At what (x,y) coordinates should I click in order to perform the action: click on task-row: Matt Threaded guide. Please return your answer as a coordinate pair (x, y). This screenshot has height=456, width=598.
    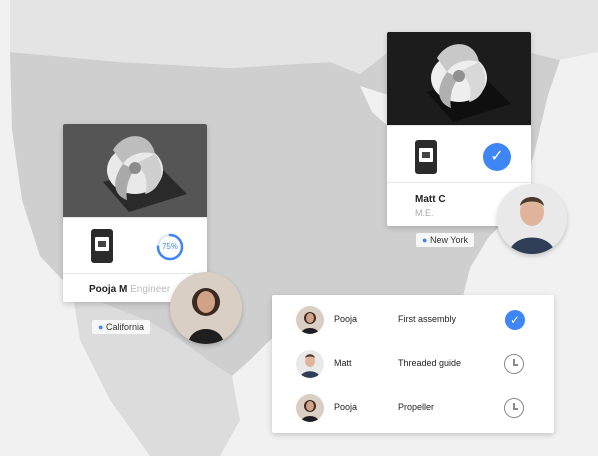
    Looking at the image, I should click on (413, 364).